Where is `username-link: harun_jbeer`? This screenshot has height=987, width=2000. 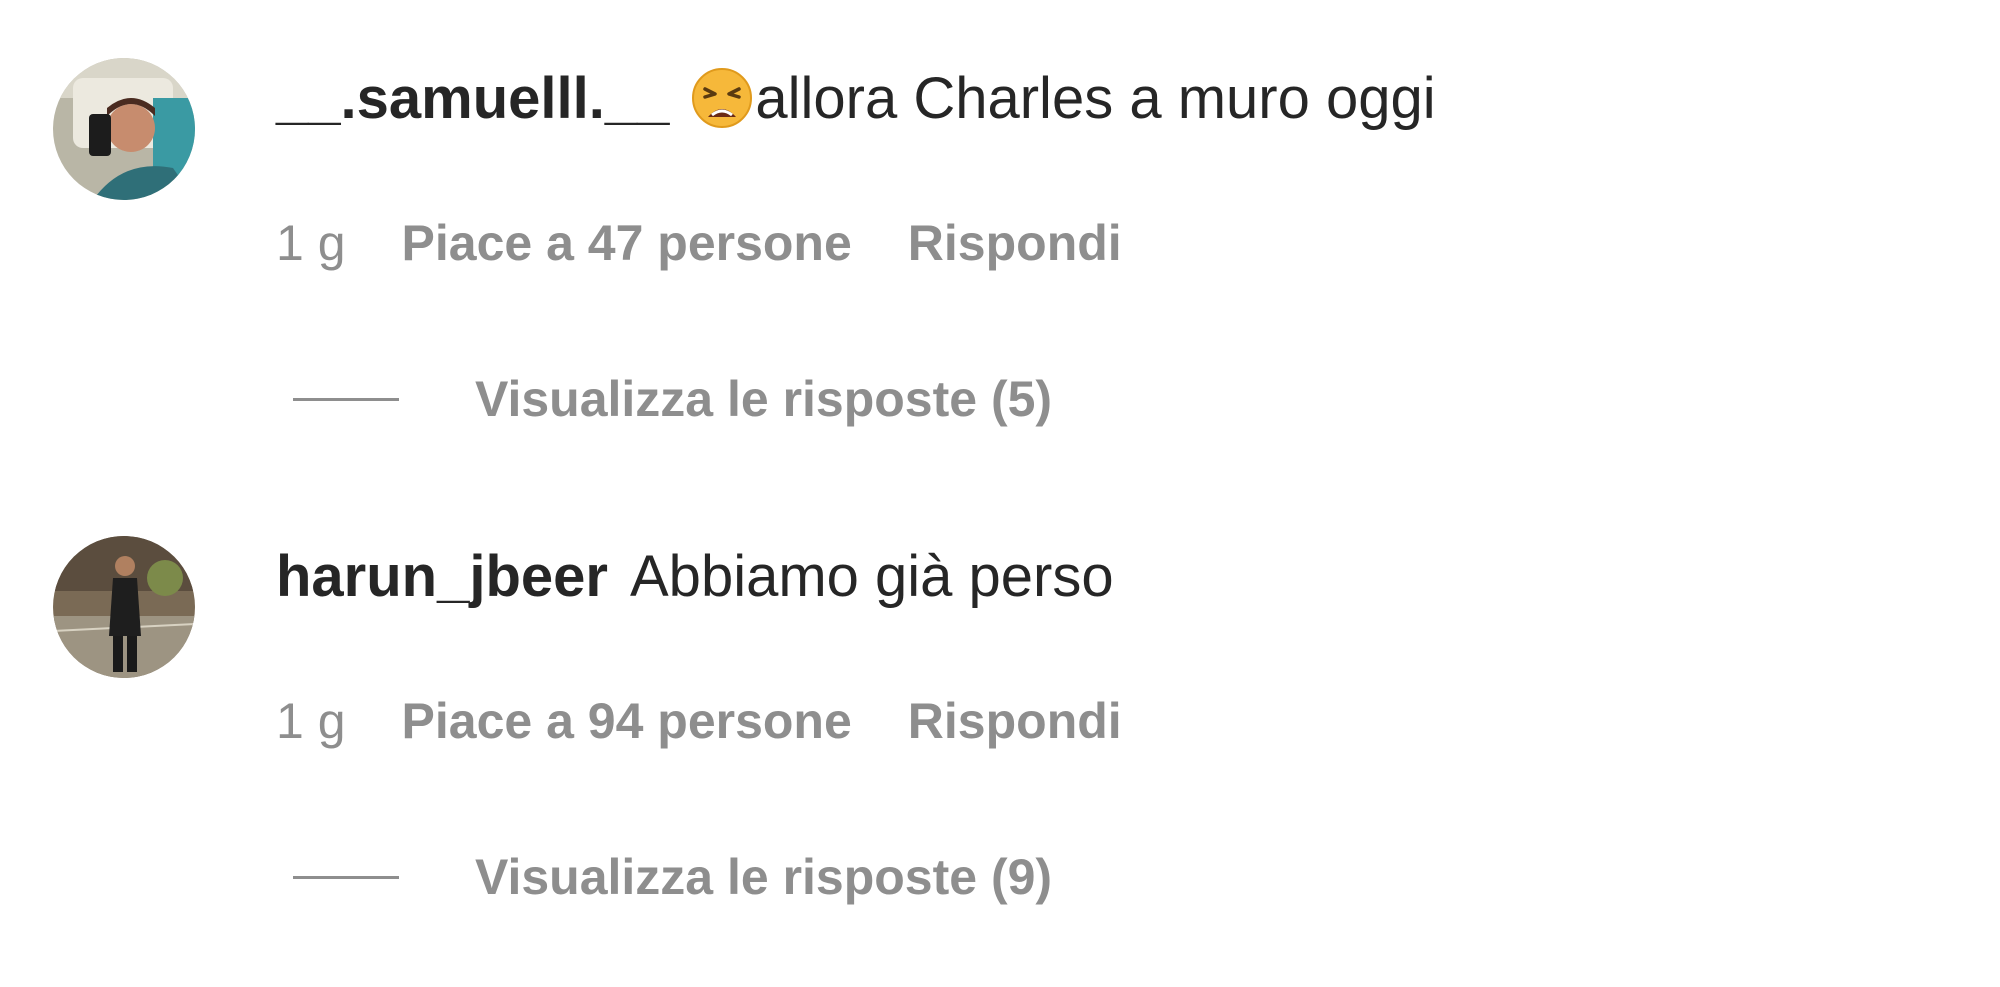 username-link: harun_jbeer is located at coordinates (442, 576).